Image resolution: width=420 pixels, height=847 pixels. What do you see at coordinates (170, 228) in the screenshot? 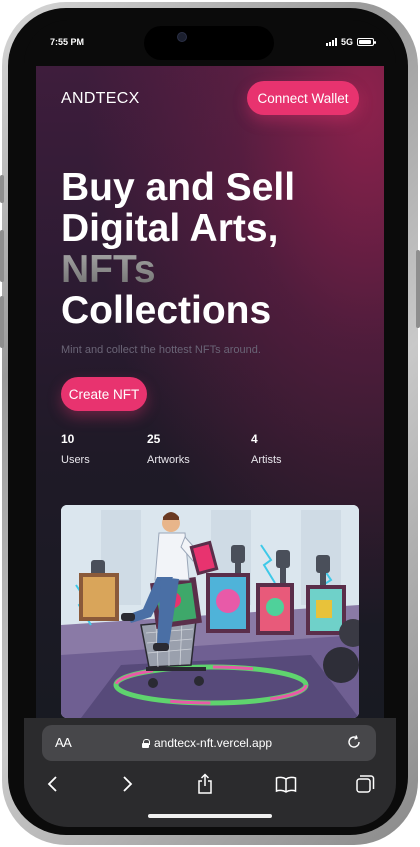
I see `hero-title-line-2: Digital Arts,` at bounding box center [170, 228].